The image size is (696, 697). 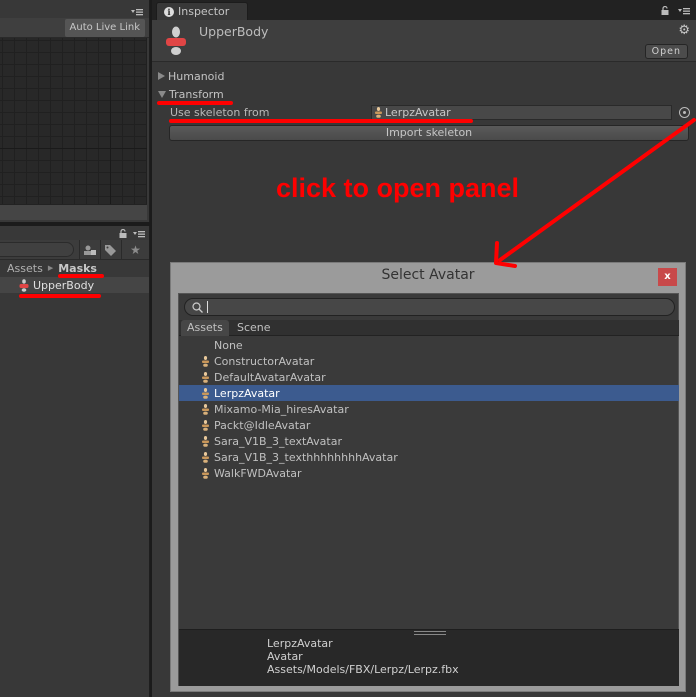 I want to click on inspector-tabbar: i Inspector, so click(x=424, y=10).